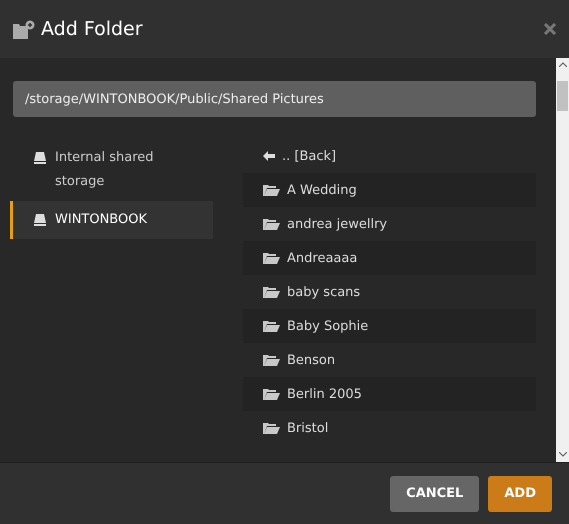 The height and width of the screenshot is (524, 569). Describe the element at coordinates (92, 29) in the screenshot. I see `window-title: Add Folder` at that location.